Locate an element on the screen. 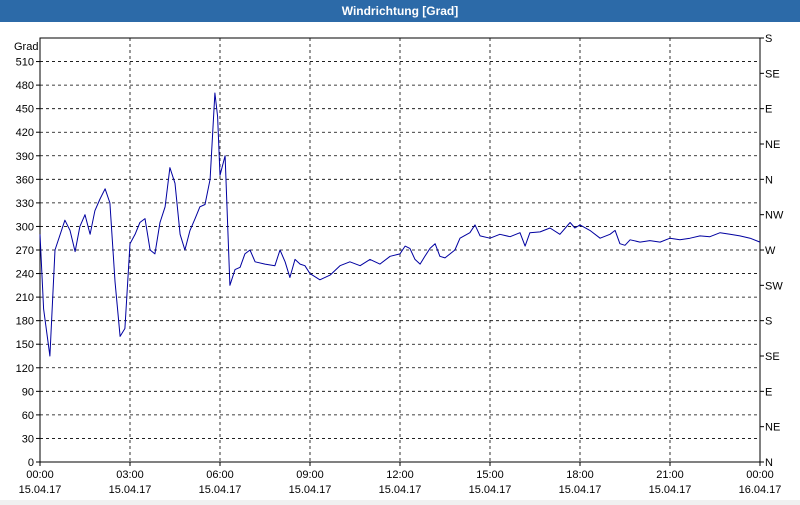  y-tick-label: 60 is located at coordinates (28, 416).